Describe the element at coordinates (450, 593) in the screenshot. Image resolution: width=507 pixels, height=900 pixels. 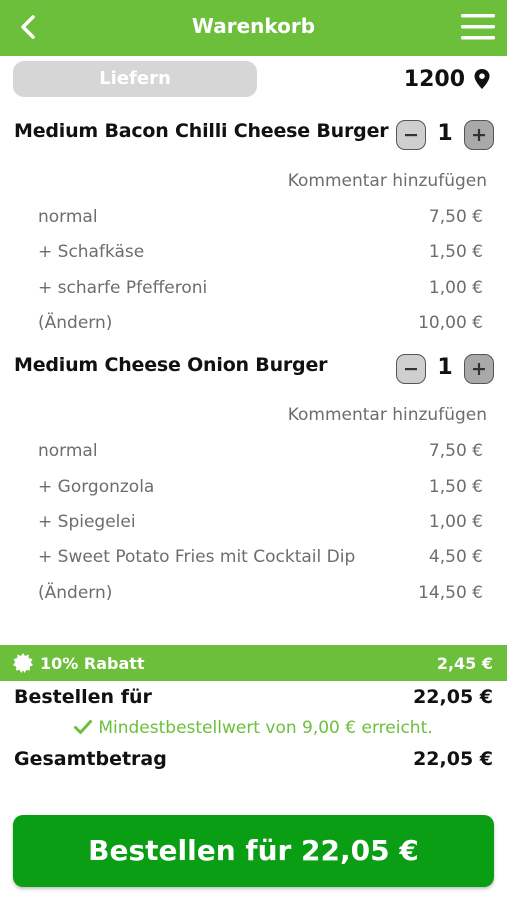
I see `item-subtotal: 14,50 €` at that location.